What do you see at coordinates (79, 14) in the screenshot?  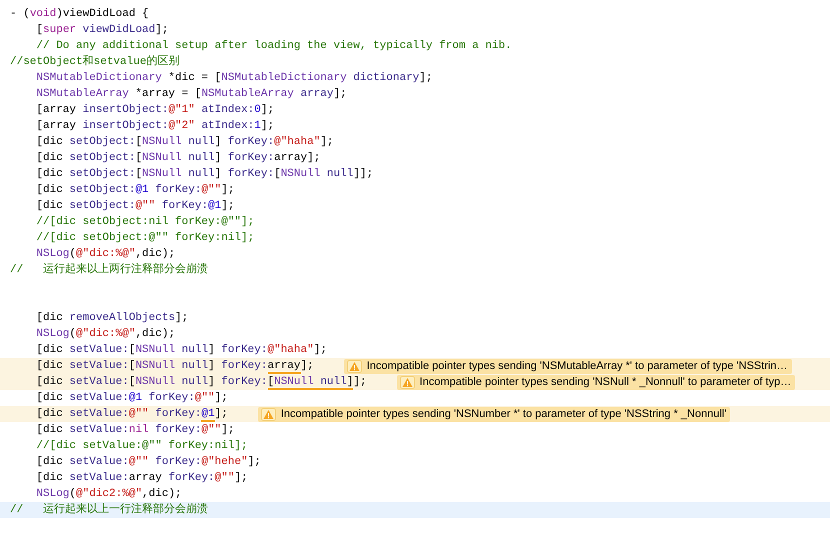 I see `code-line: - (void)viewDidLoad {` at bounding box center [79, 14].